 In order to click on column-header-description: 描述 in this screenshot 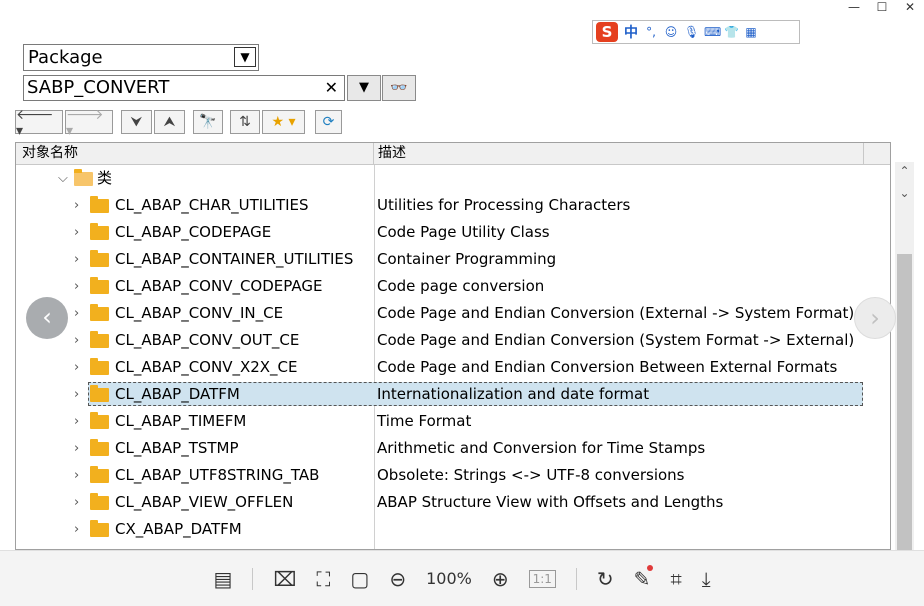, I will do `click(619, 153)`.